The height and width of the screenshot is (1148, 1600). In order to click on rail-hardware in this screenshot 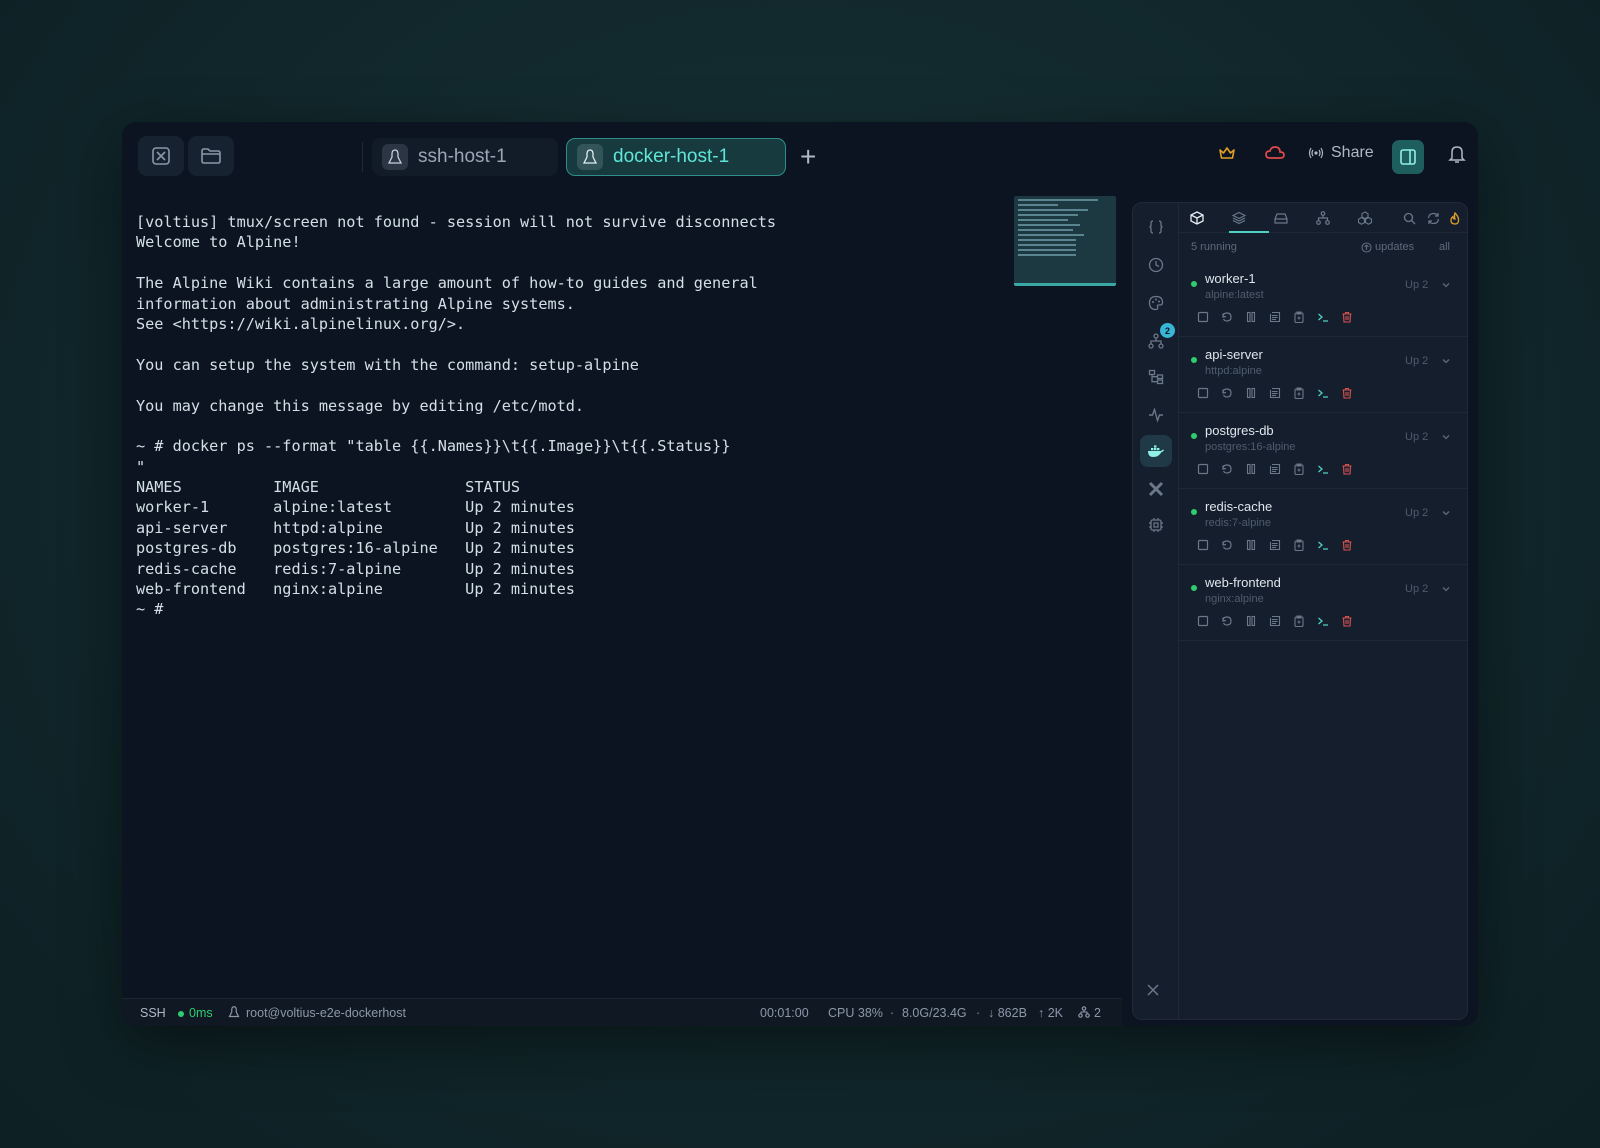, I will do `click(1156, 525)`.